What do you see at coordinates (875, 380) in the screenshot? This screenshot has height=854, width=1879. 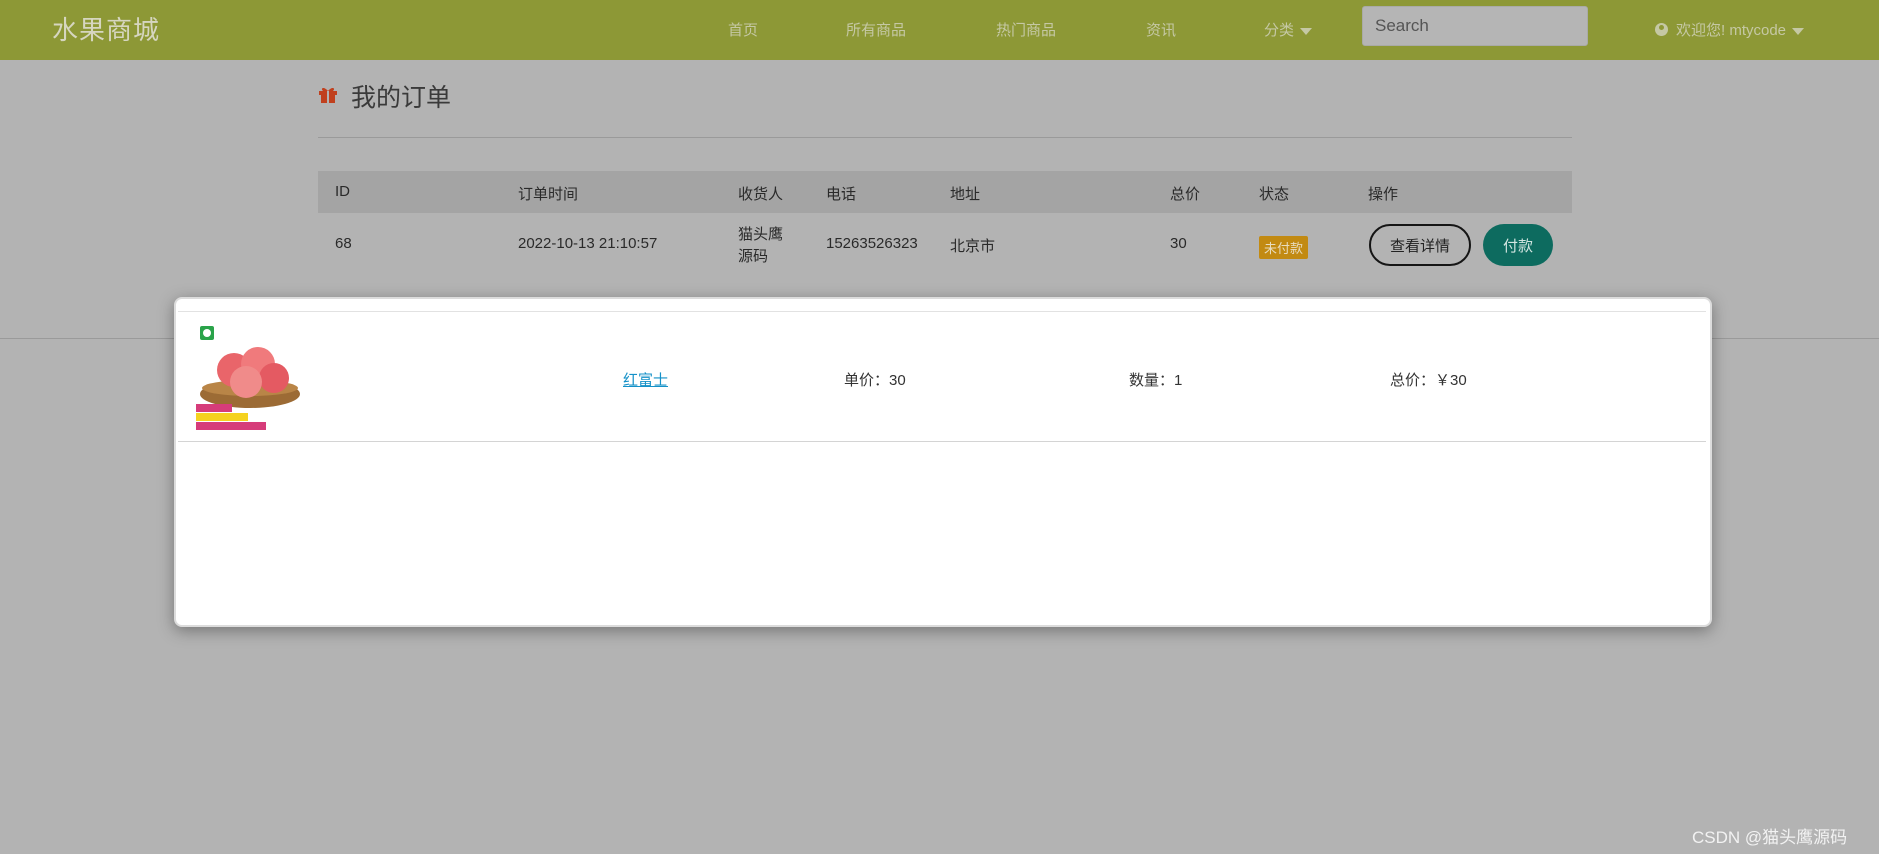 I see `unit-price: 单价：30` at bounding box center [875, 380].